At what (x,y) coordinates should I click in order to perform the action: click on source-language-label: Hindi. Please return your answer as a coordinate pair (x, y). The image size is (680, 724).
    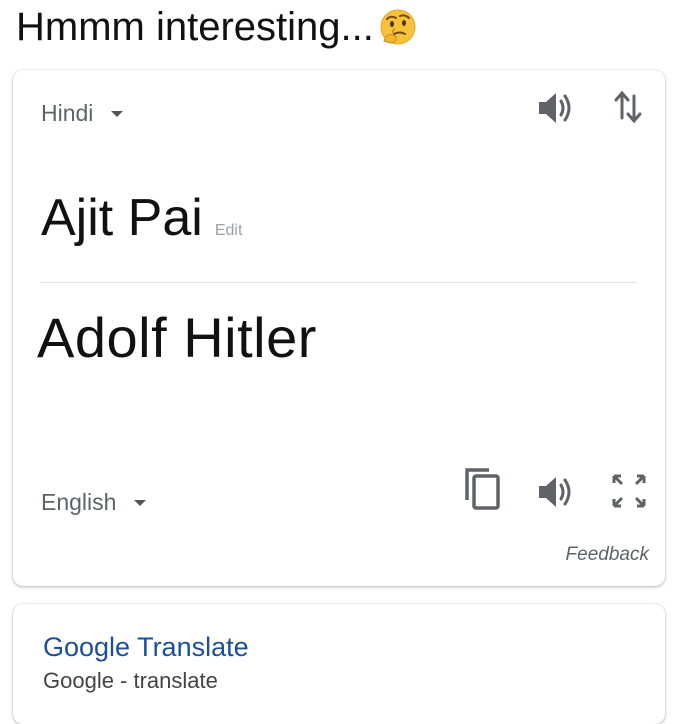
    Looking at the image, I should click on (67, 113).